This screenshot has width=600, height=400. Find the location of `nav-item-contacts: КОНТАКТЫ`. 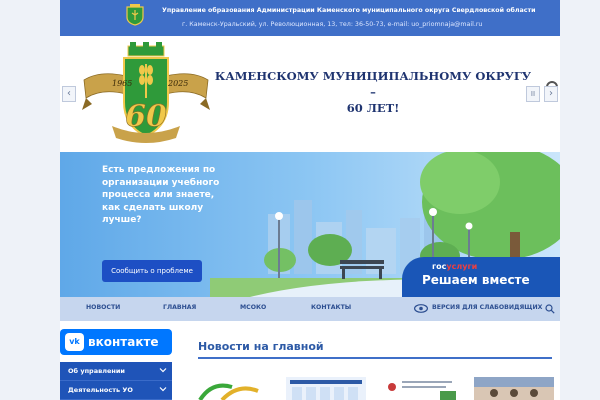

nav-item-contacts: КОНТАКТЫ is located at coordinates (331, 307).